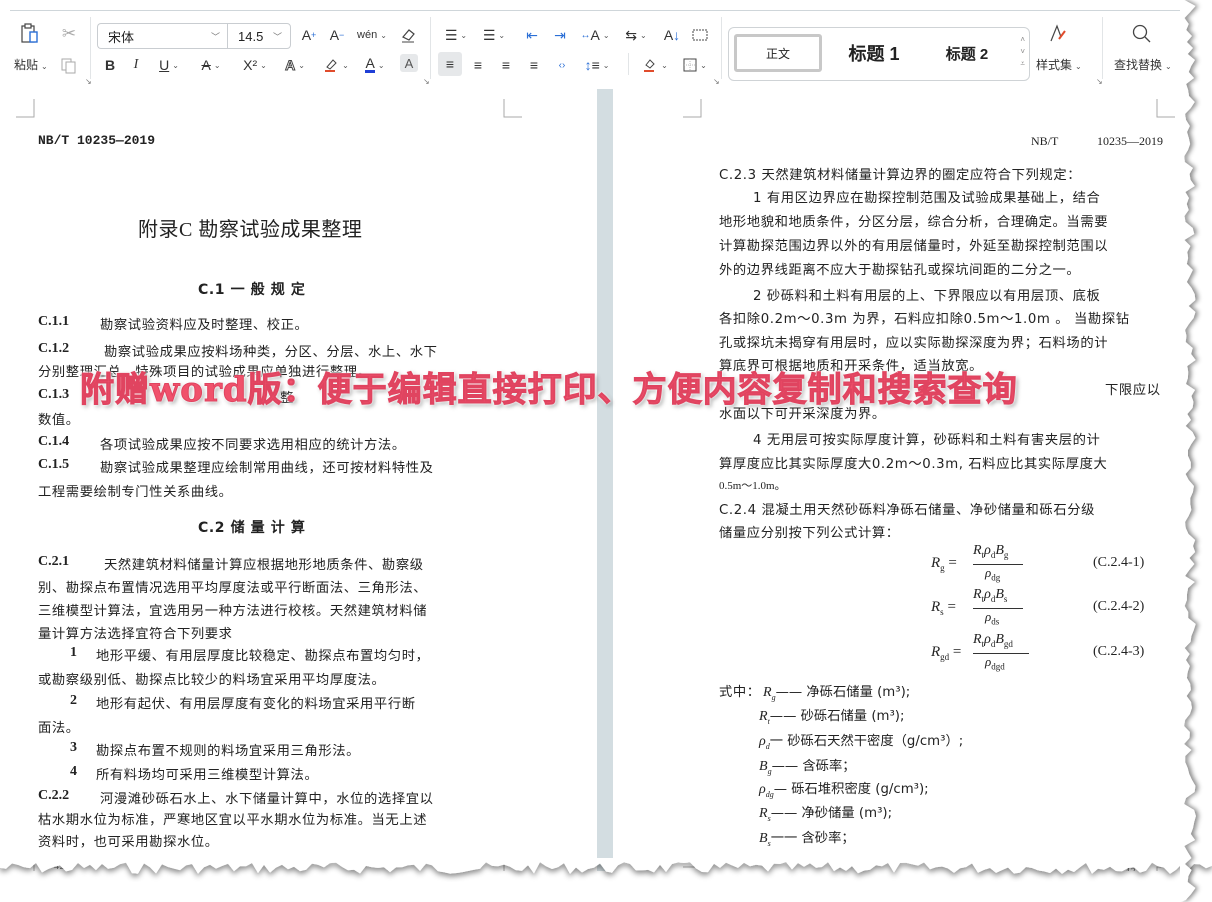 This screenshot has height=902, width=1212. I want to click on formula-numerator: RtρdBgd, so click(993, 640).